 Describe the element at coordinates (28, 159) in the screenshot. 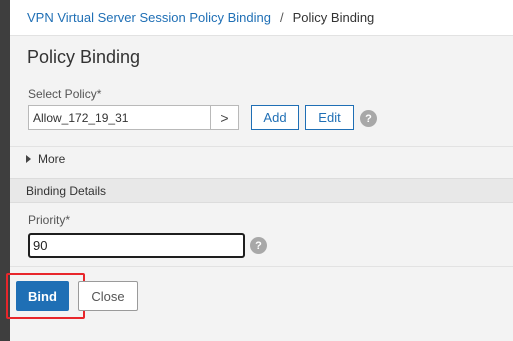

I see `caret-right-icon` at that location.